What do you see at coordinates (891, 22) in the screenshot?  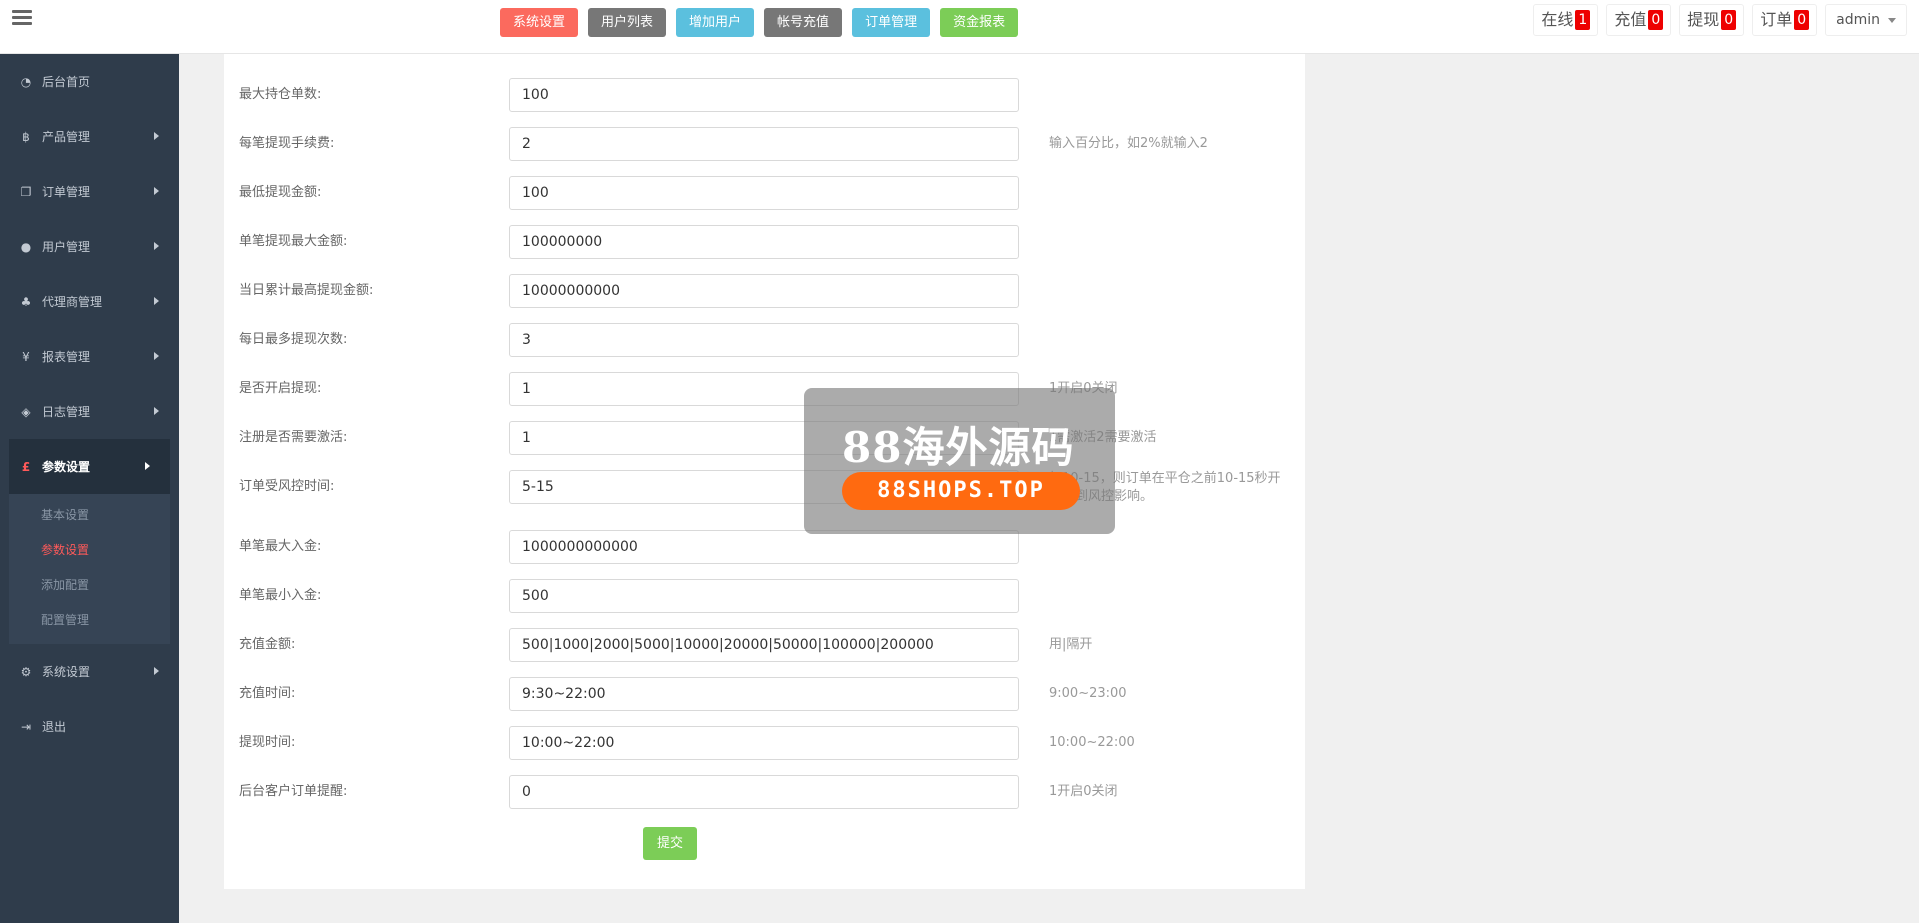 I see `topnav-button-4: 订单管理` at bounding box center [891, 22].